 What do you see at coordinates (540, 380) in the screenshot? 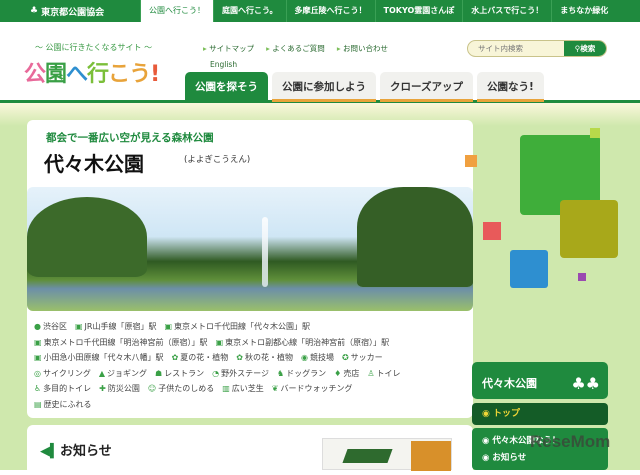
I see `sidebar-title: 代々木公園 ♣♣` at bounding box center [540, 380].